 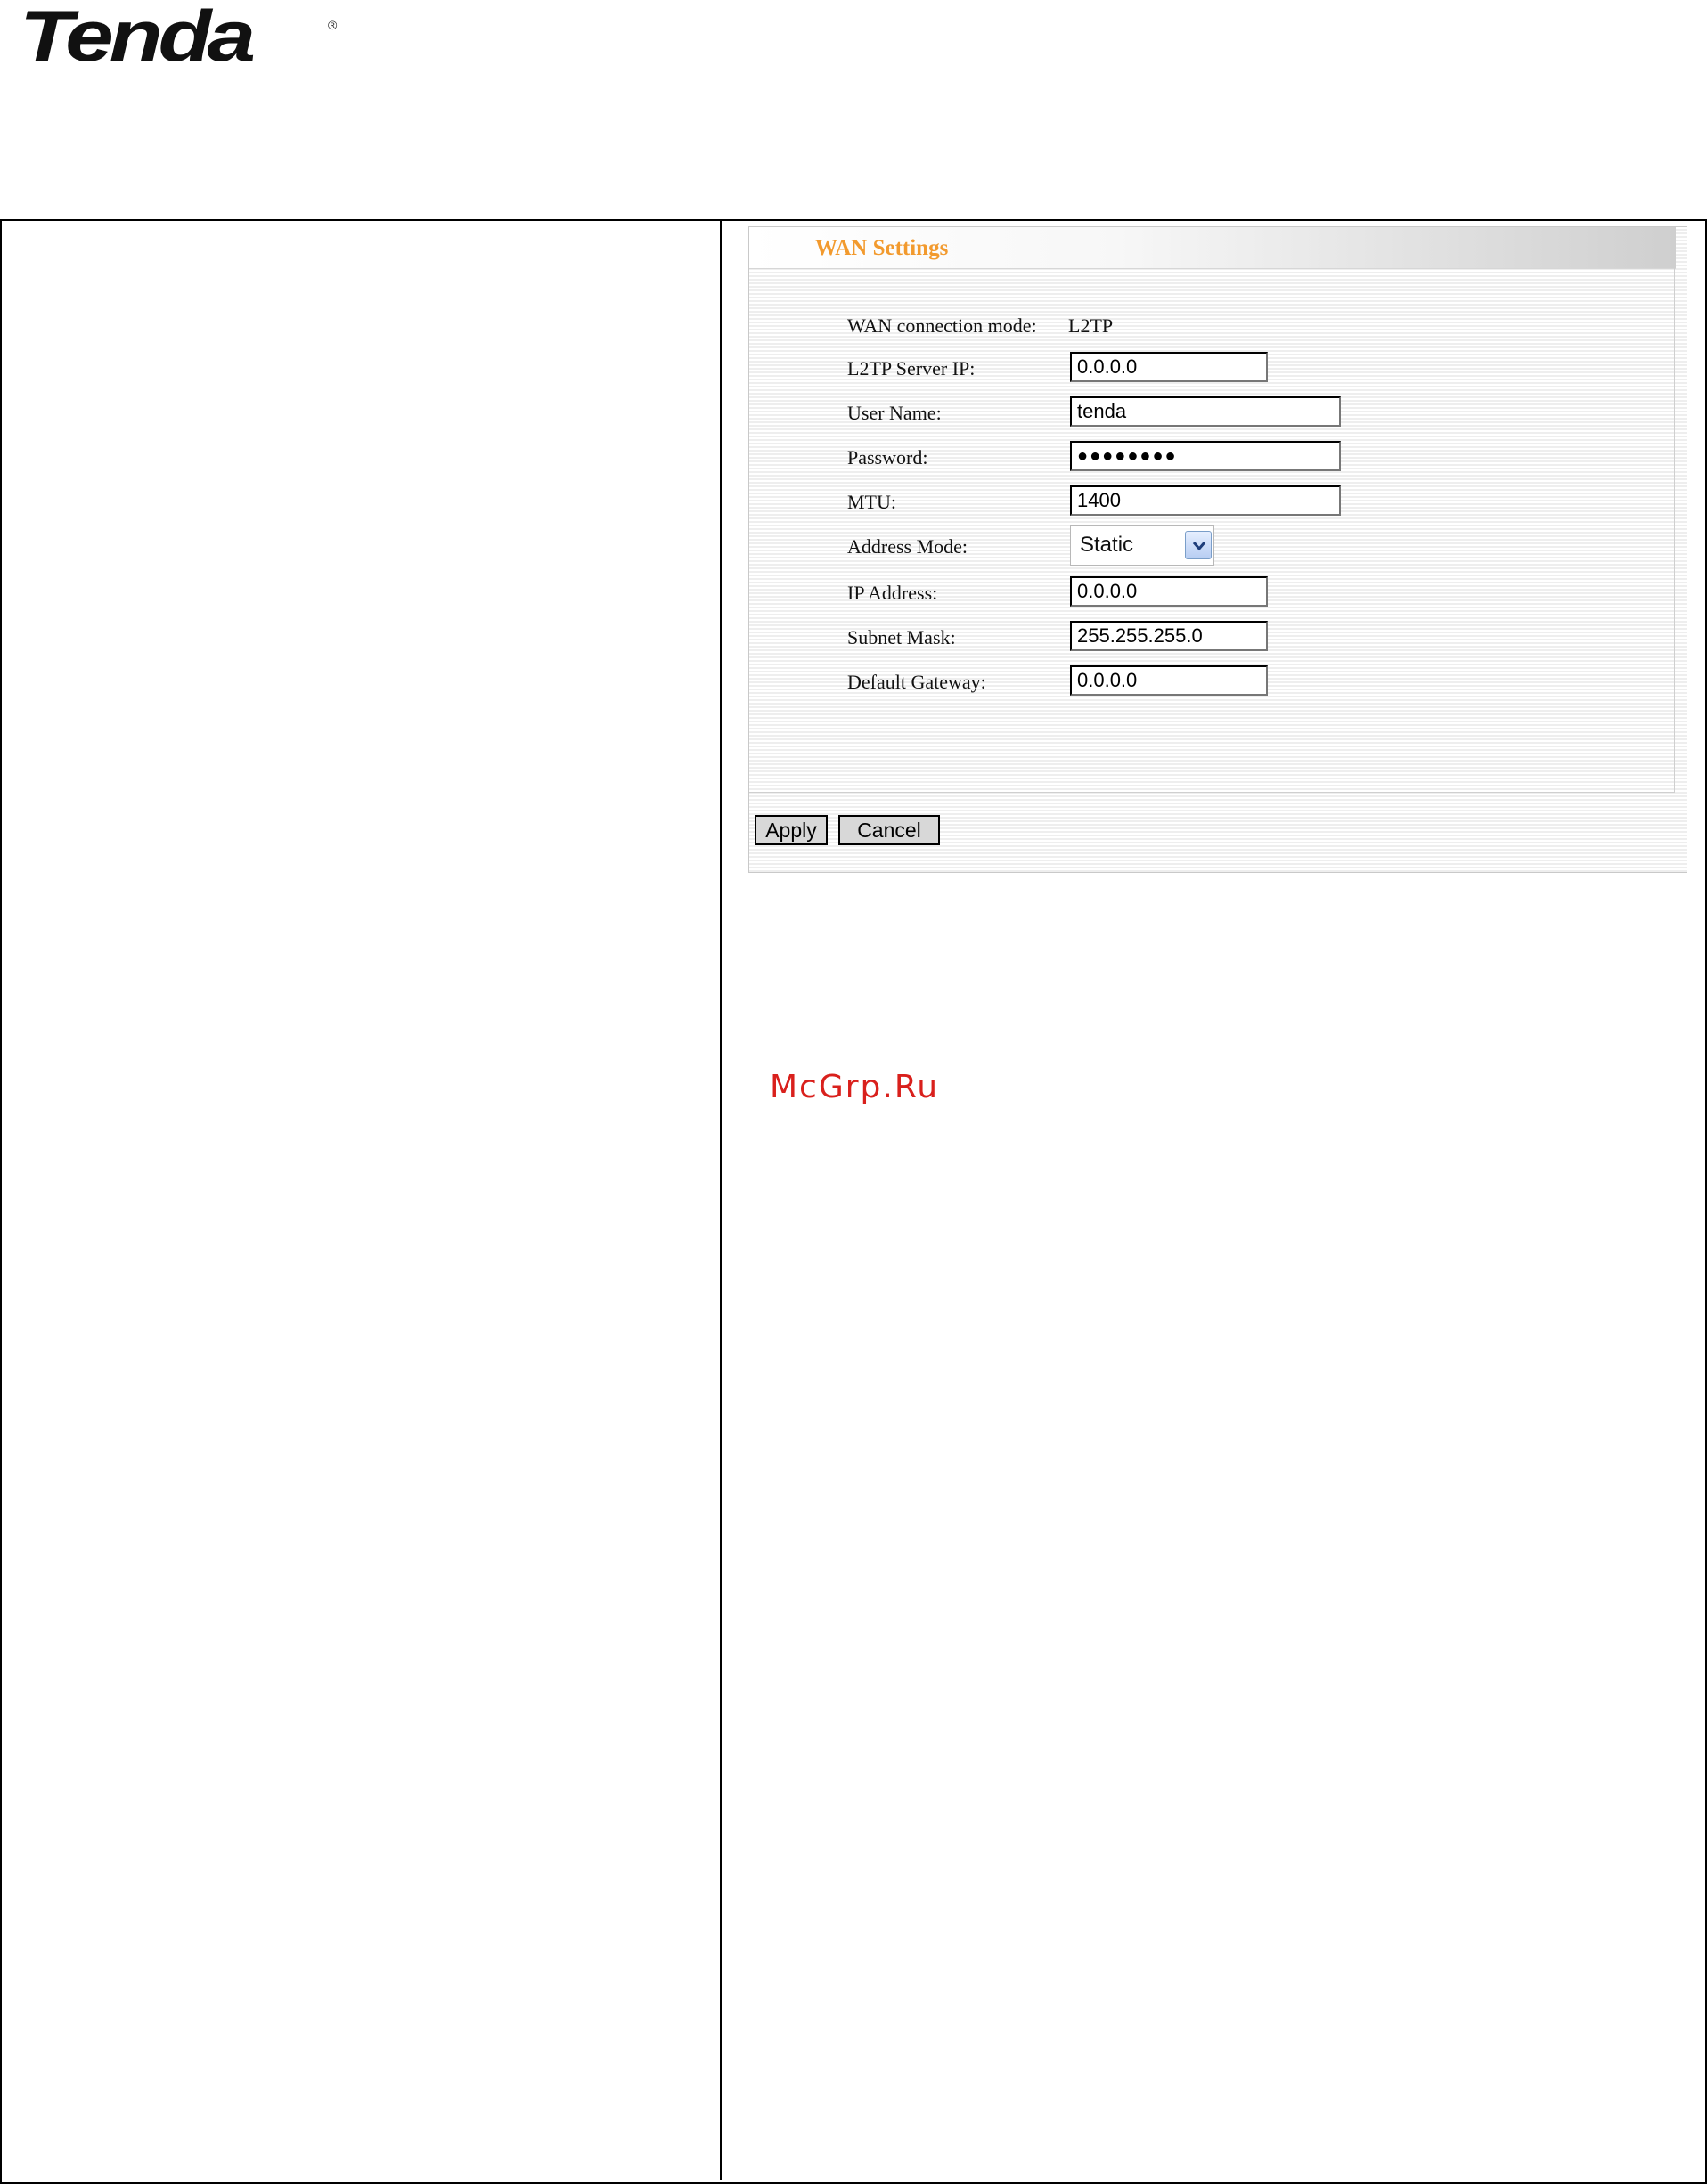 I want to click on connection-mode-value: L2TP, so click(x=1091, y=325).